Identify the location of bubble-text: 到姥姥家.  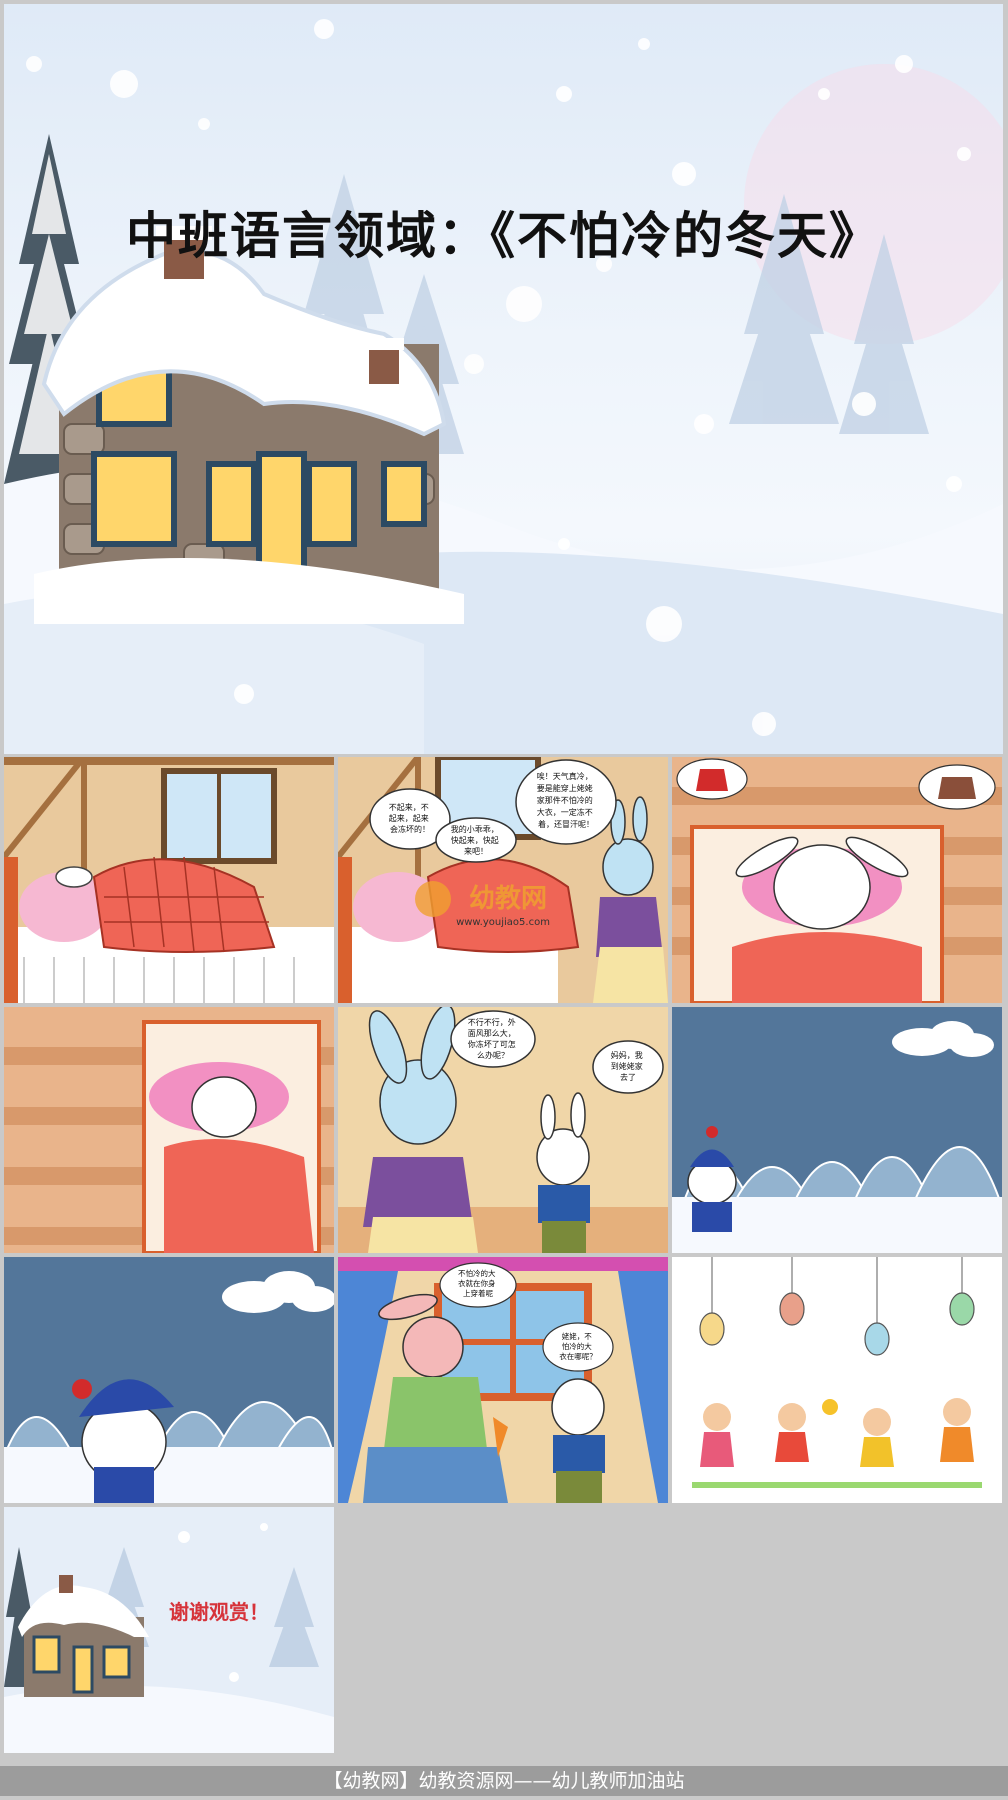
(627, 1066).